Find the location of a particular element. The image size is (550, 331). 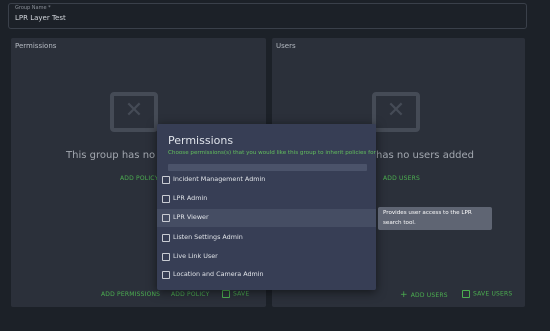

users-empty-text: has no users added is located at coordinates (425, 155).